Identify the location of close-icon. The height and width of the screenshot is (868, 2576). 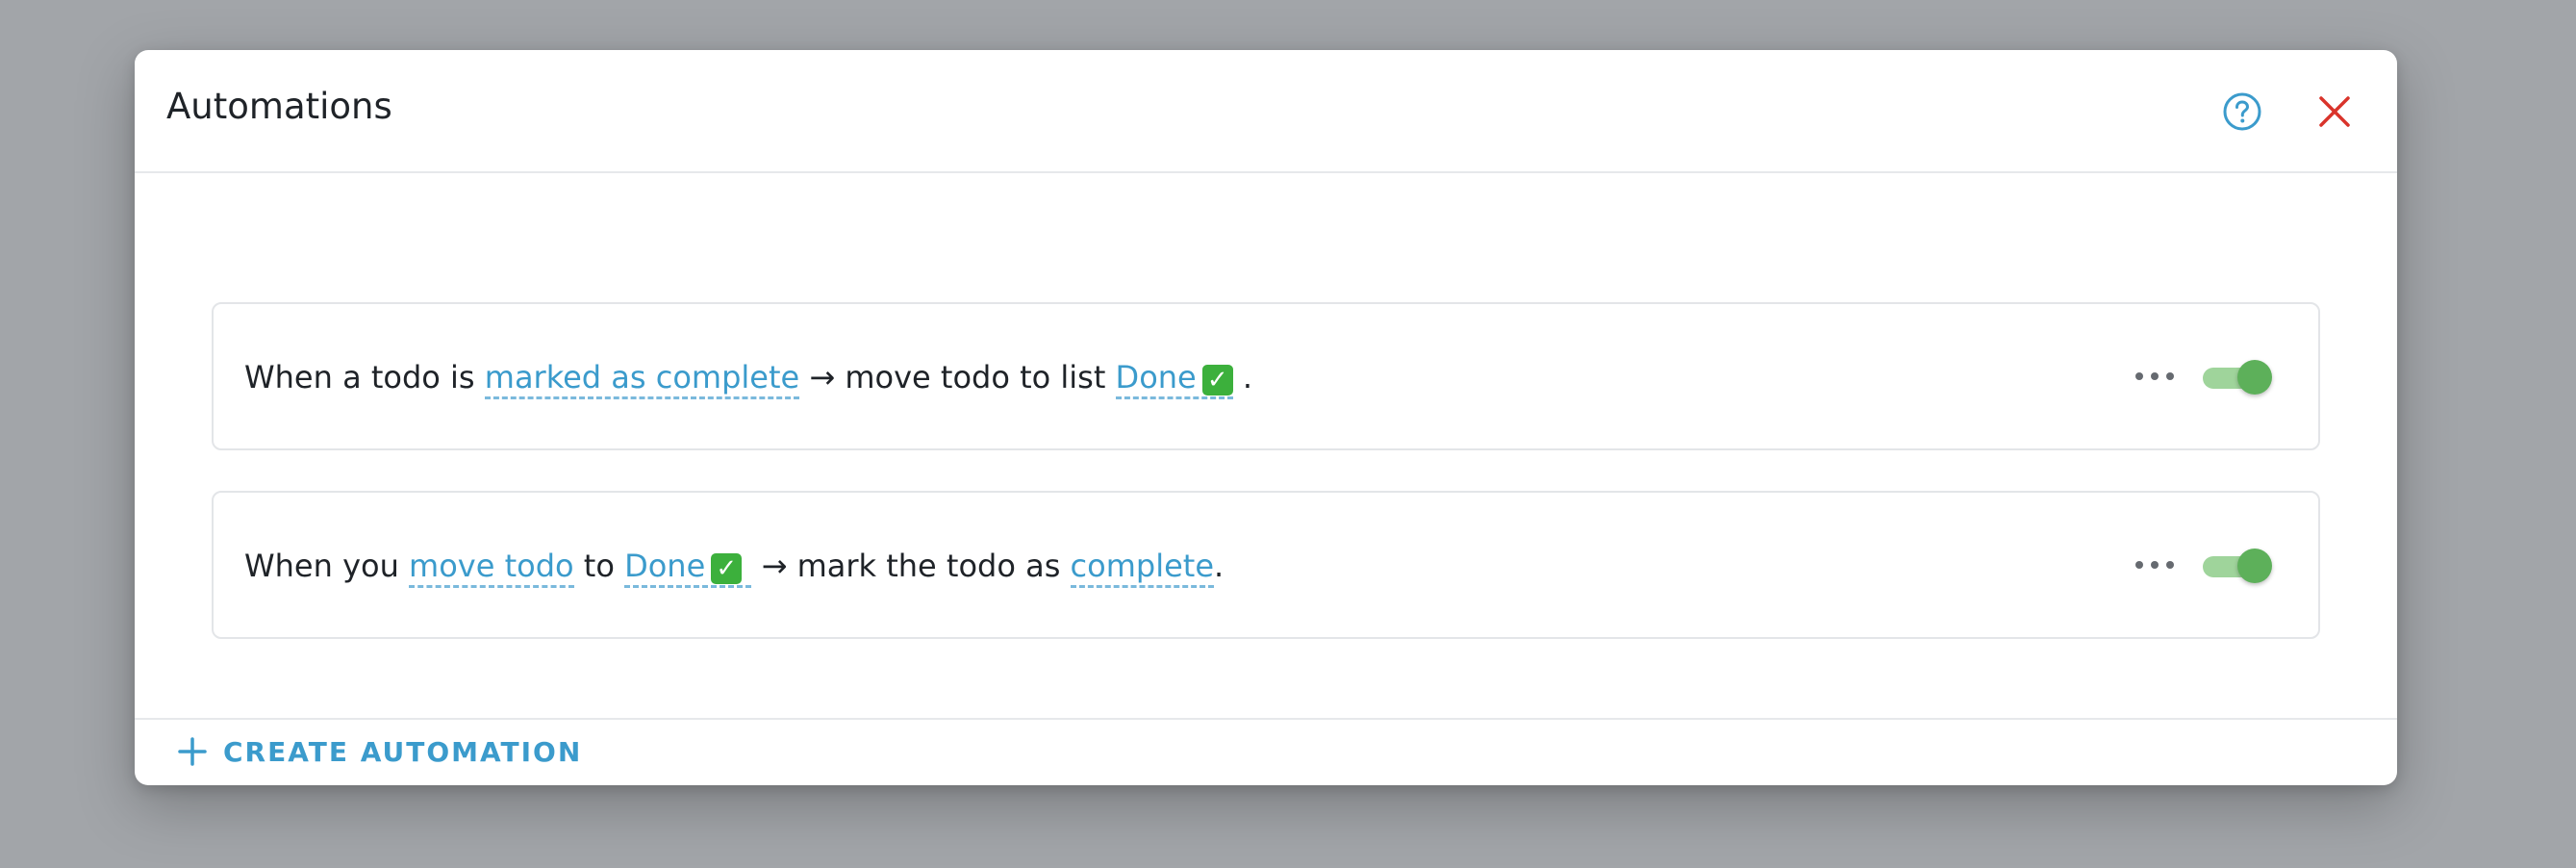
(2334, 111).